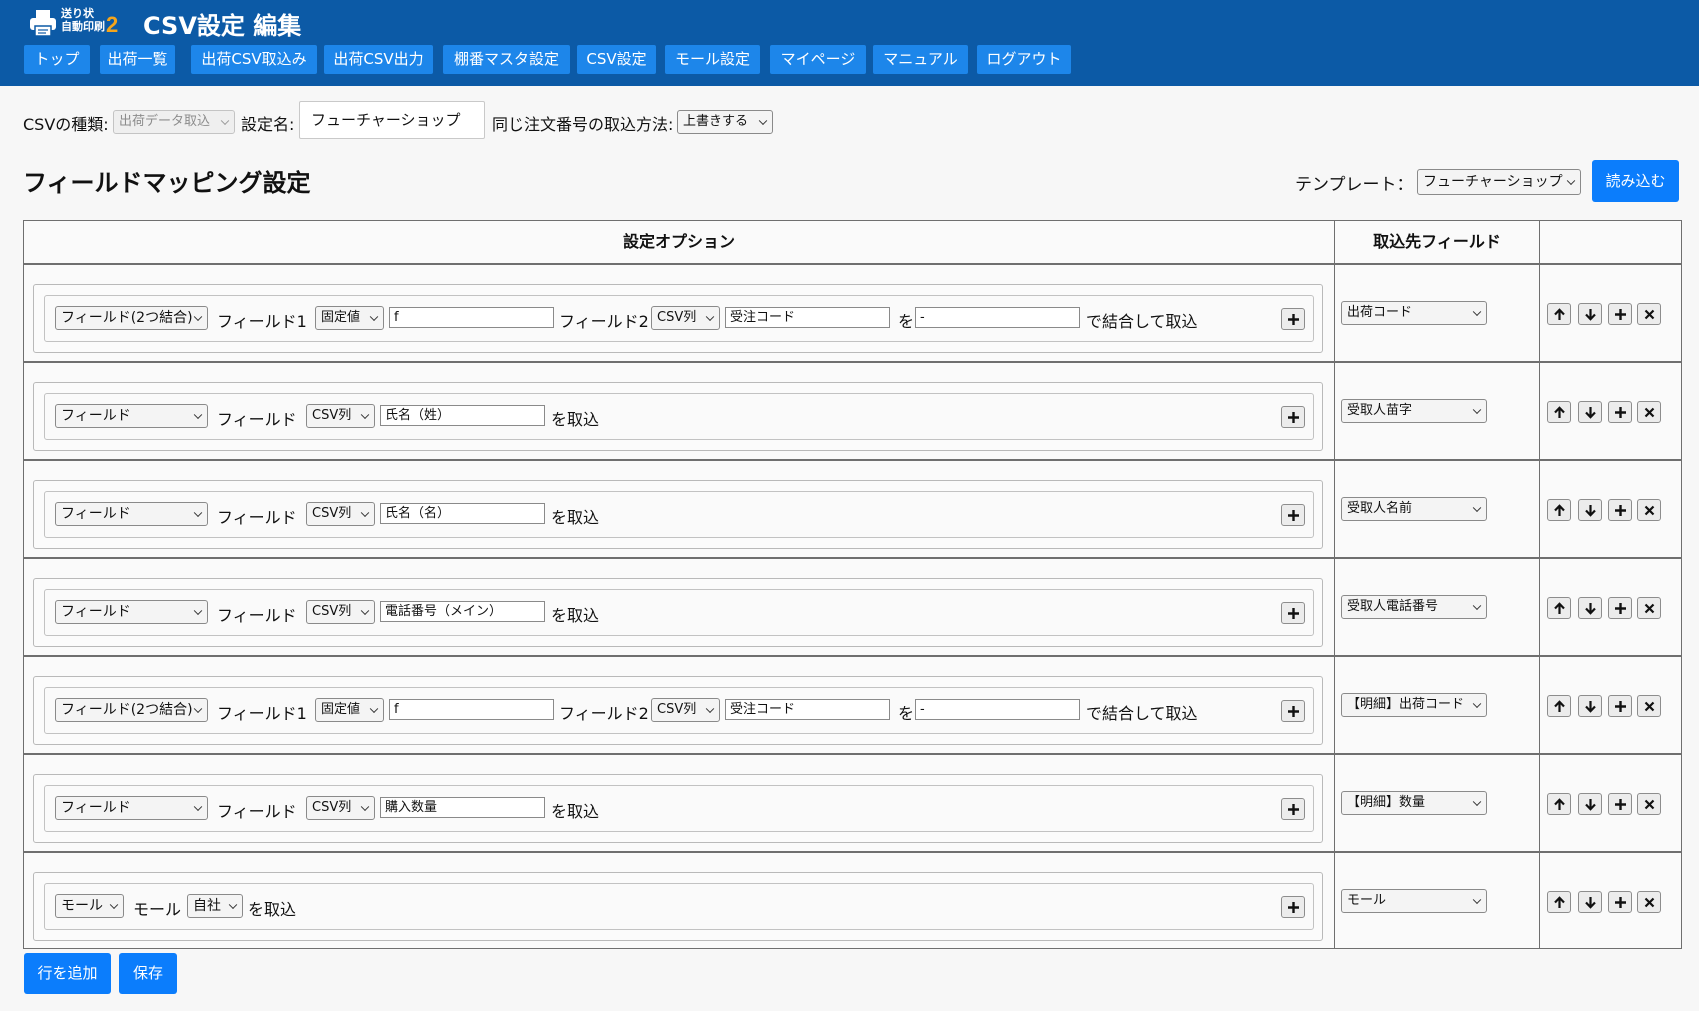  What do you see at coordinates (462, 415) in the screenshot?
I see `field-value-input: 氏名（姓）` at bounding box center [462, 415].